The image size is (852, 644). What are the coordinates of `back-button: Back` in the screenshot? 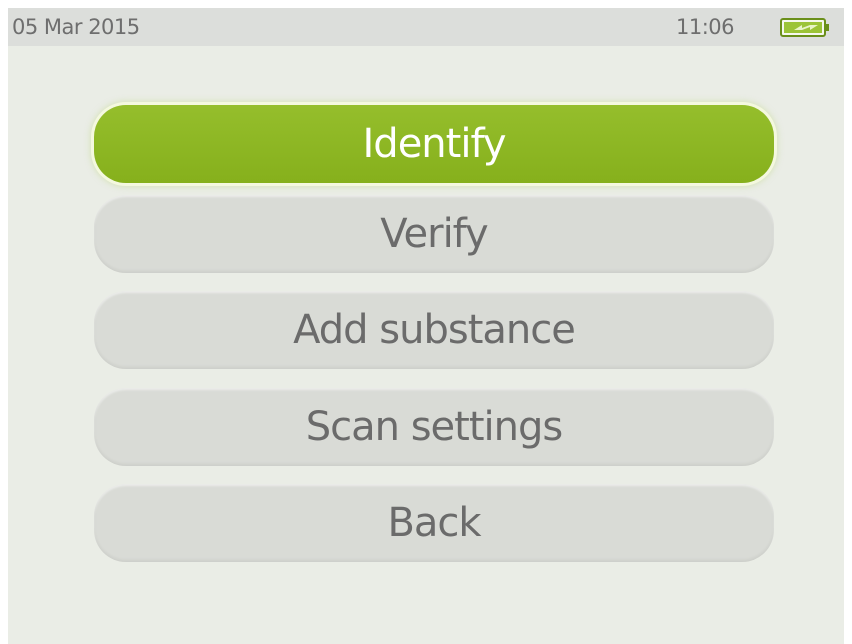 It's located at (434, 523).